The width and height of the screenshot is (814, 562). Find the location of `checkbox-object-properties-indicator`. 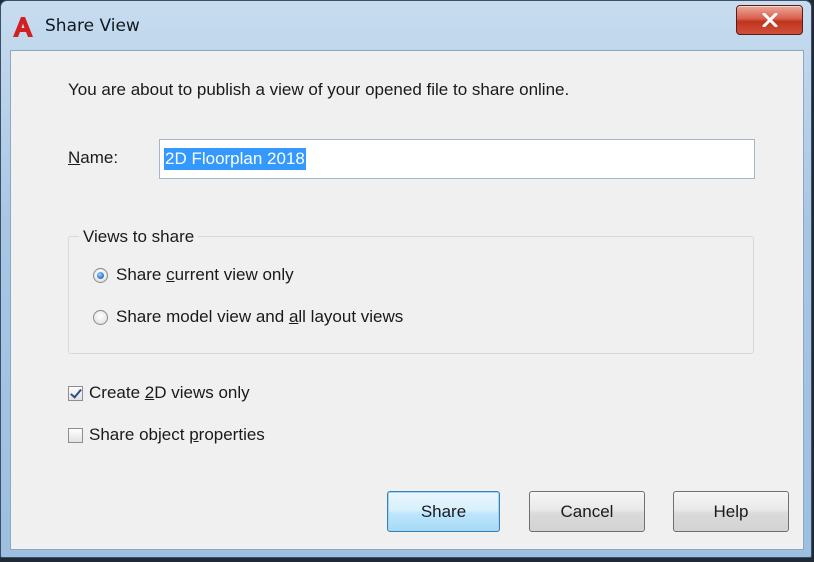

checkbox-object-properties-indicator is located at coordinates (75, 435).